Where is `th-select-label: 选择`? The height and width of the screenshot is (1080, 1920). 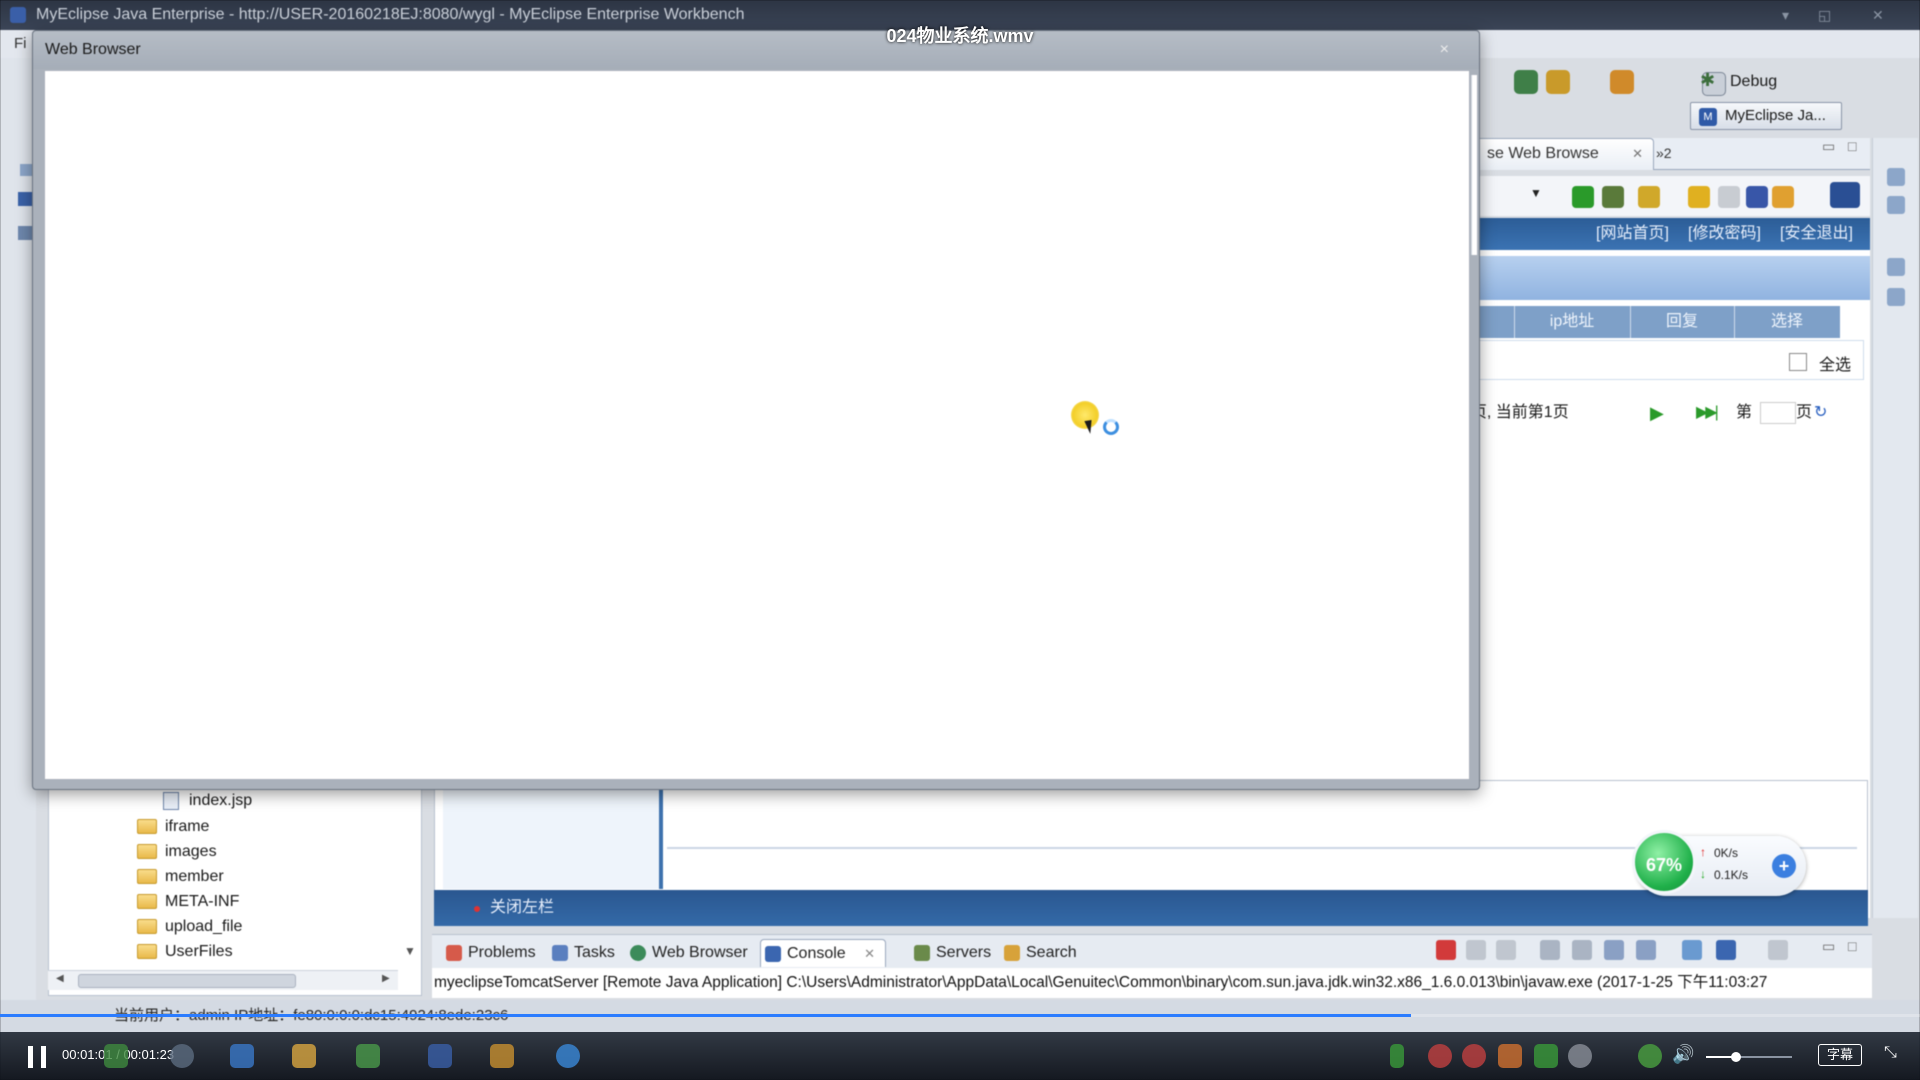
th-select-label: 选择 is located at coordinates (1786, 321).